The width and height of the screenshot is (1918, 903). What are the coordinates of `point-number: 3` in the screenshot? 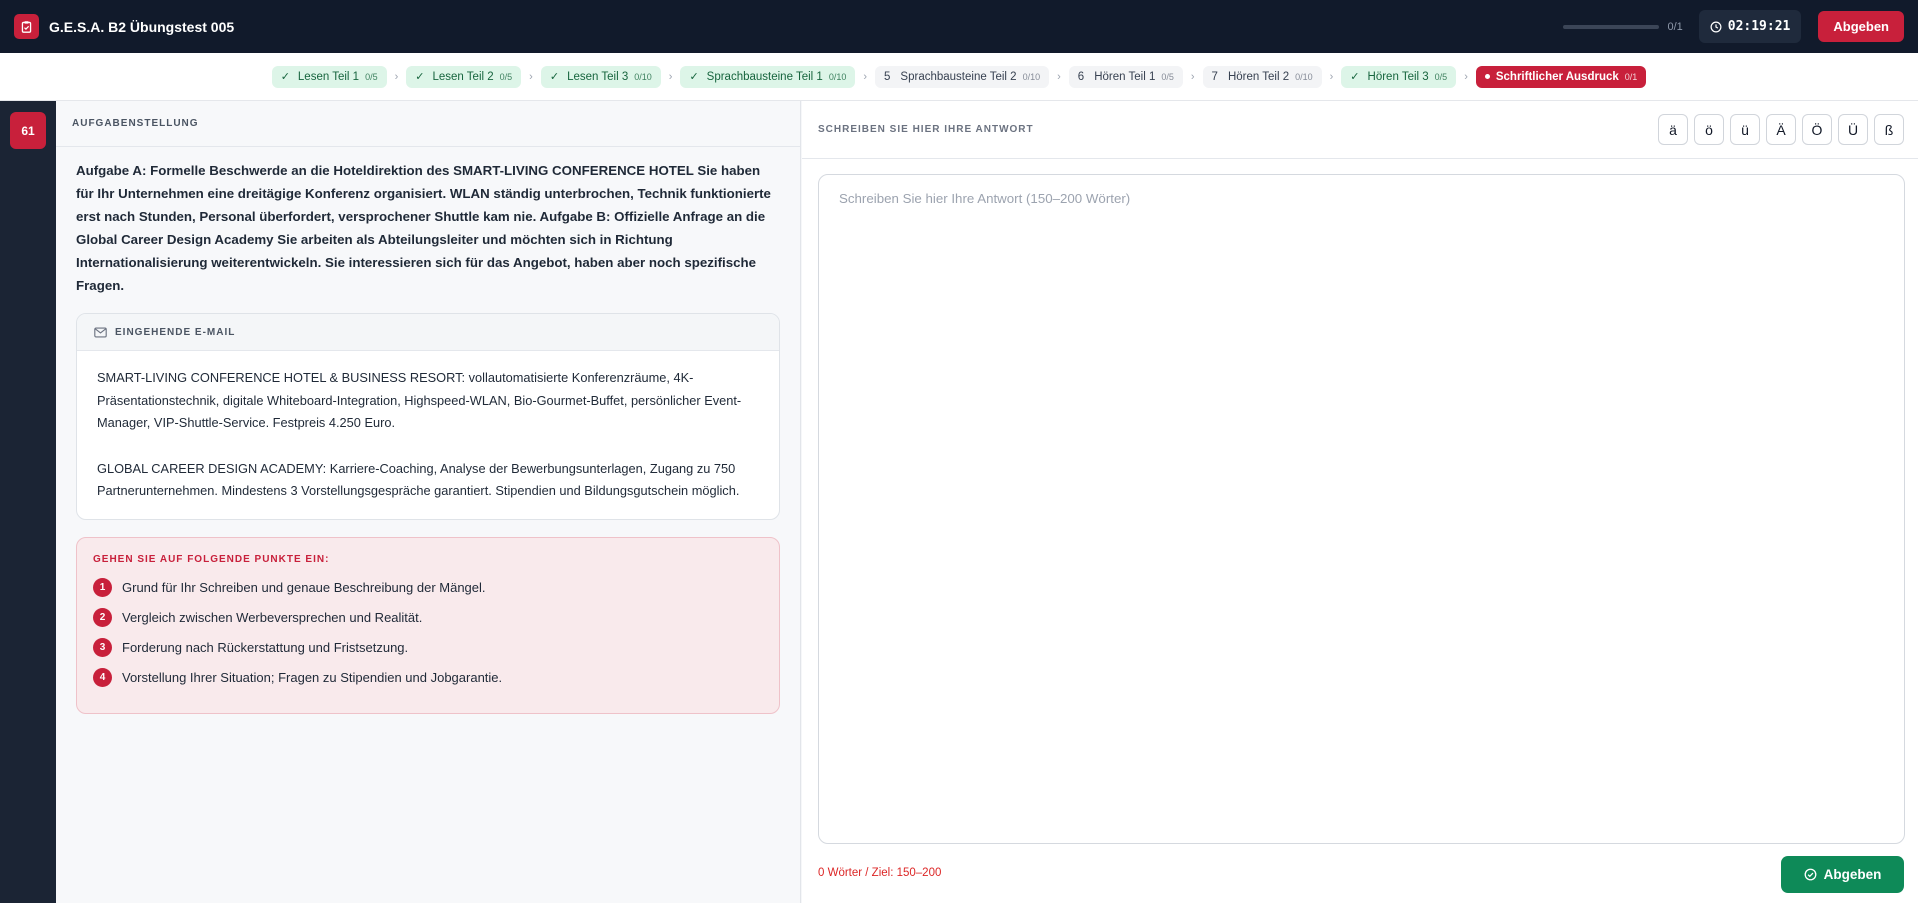 It's located at (102, 648).